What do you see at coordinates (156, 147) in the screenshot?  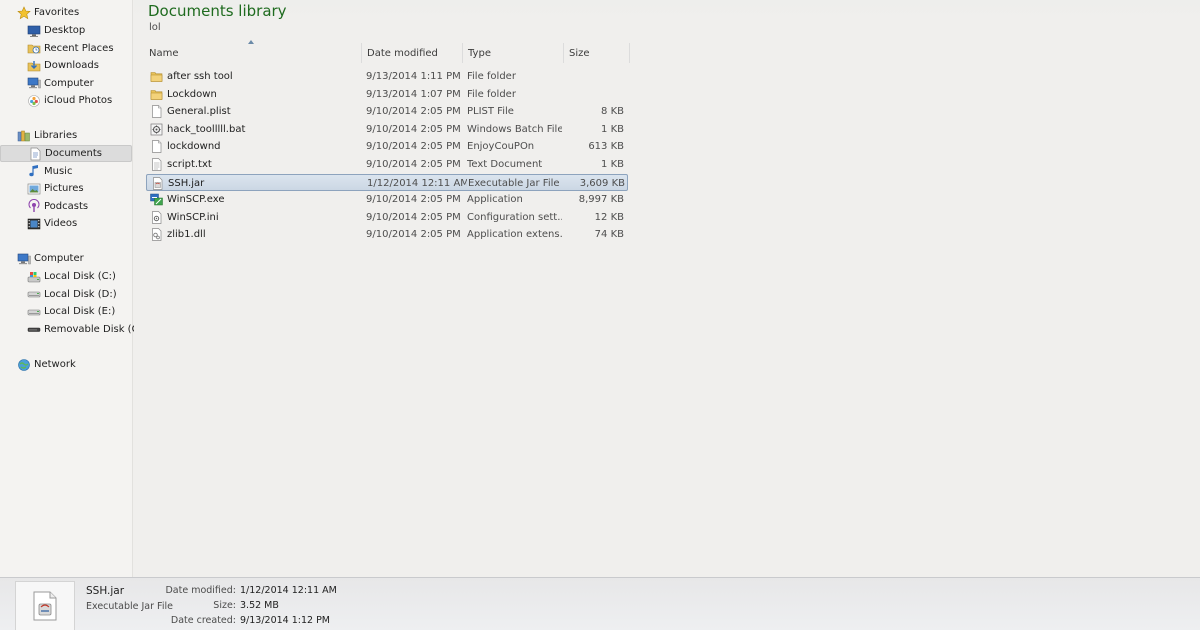 I see `blank-file-icon` at bounding box center [156, 147].